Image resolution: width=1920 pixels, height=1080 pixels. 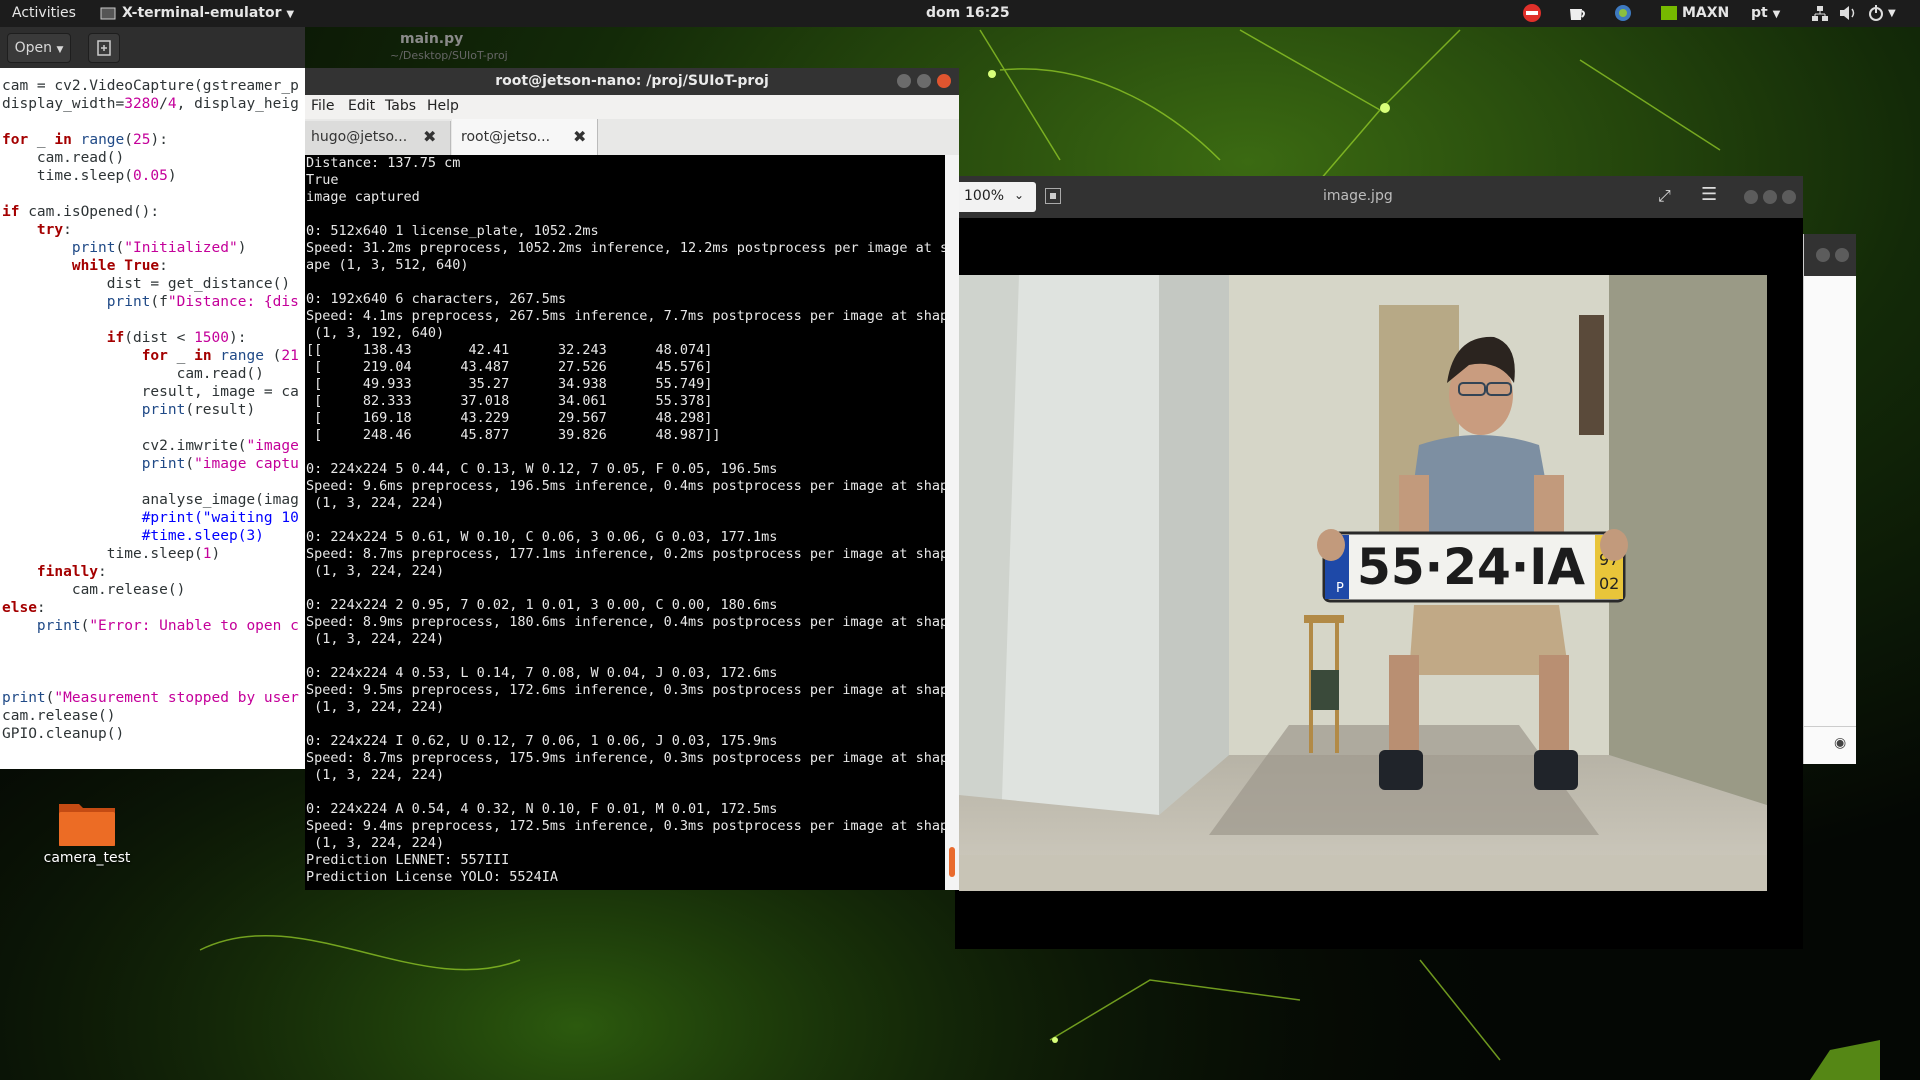 I want to click on zoom-dropdown: 100% ⌄, so click(x=996, y=197).